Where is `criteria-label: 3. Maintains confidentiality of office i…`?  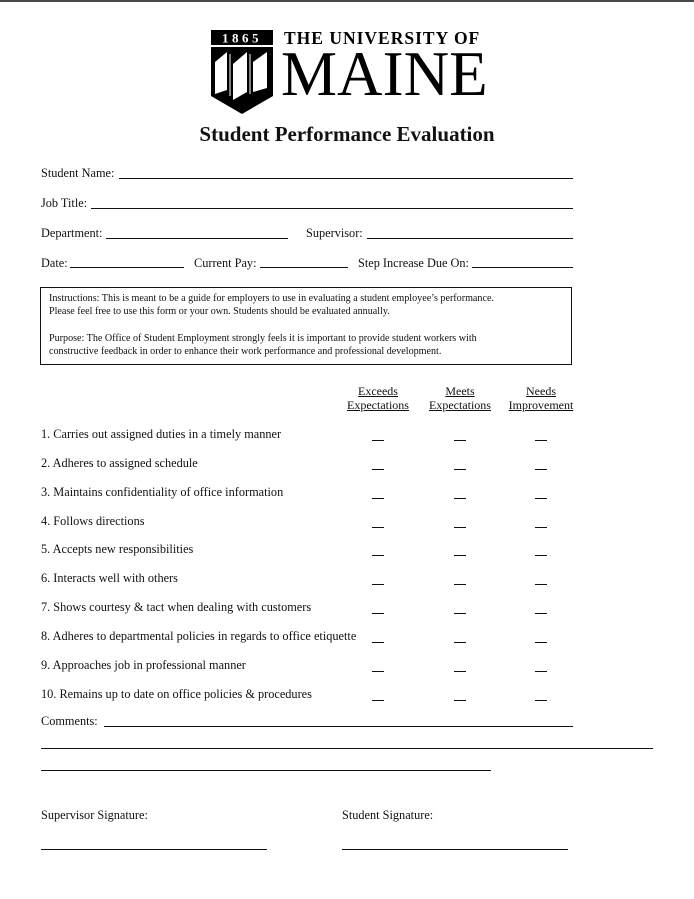
criteria-label: 3. Maintains confidentiality of office i… is located at coordinates (162, 491).